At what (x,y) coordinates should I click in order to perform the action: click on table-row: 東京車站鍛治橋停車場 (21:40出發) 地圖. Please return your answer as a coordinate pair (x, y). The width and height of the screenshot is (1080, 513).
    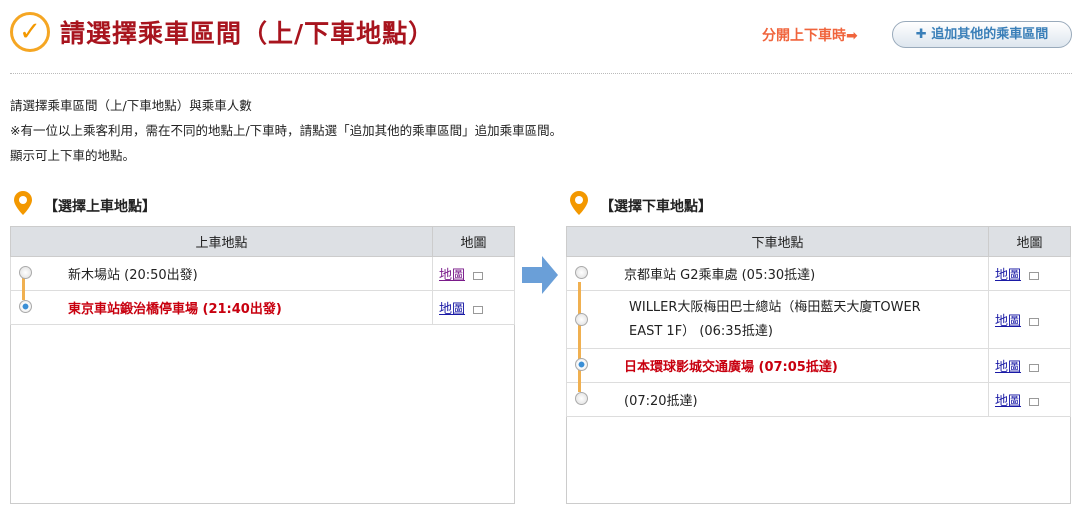
    Looking at the image, I should click on (262, 307).